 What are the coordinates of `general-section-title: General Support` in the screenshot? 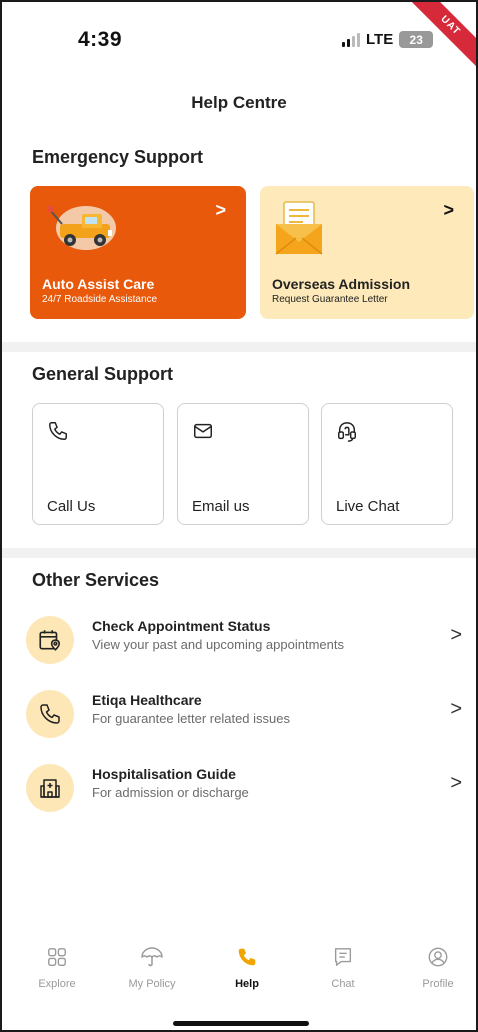 It's located at (103, 374).